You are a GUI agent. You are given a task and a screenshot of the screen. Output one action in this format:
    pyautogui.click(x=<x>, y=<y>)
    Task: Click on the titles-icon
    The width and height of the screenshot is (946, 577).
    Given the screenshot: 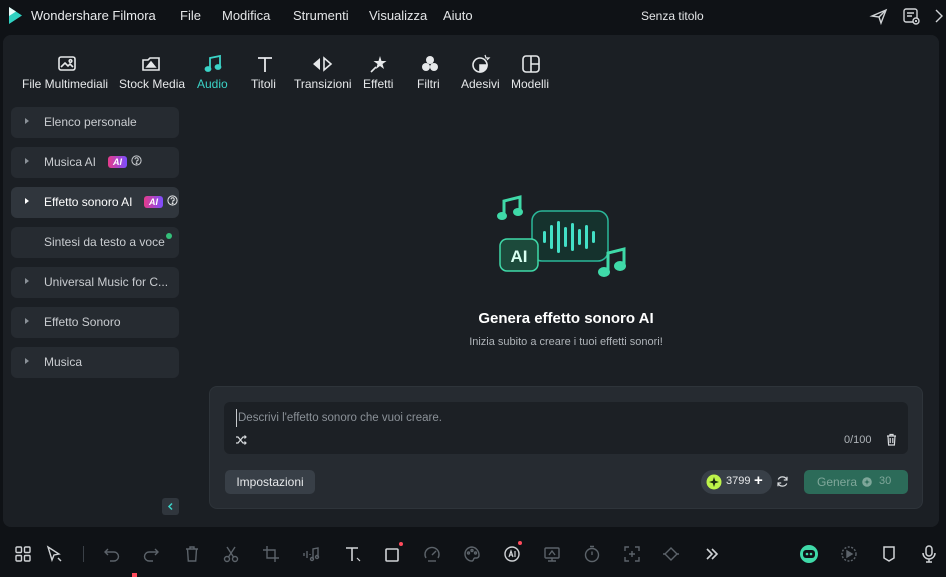 What is the action you would take?
    pyautogui.click(x=265, y=64)
    